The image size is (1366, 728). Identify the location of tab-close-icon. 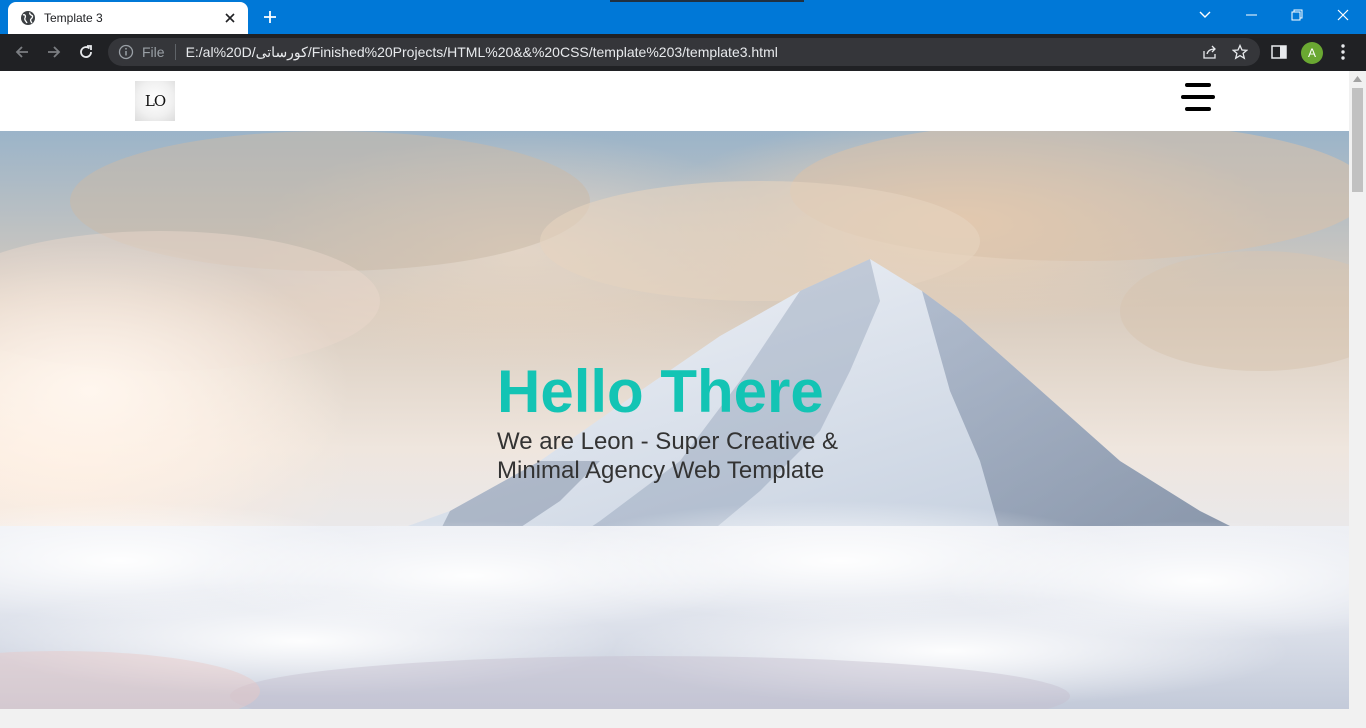
(230, 18).